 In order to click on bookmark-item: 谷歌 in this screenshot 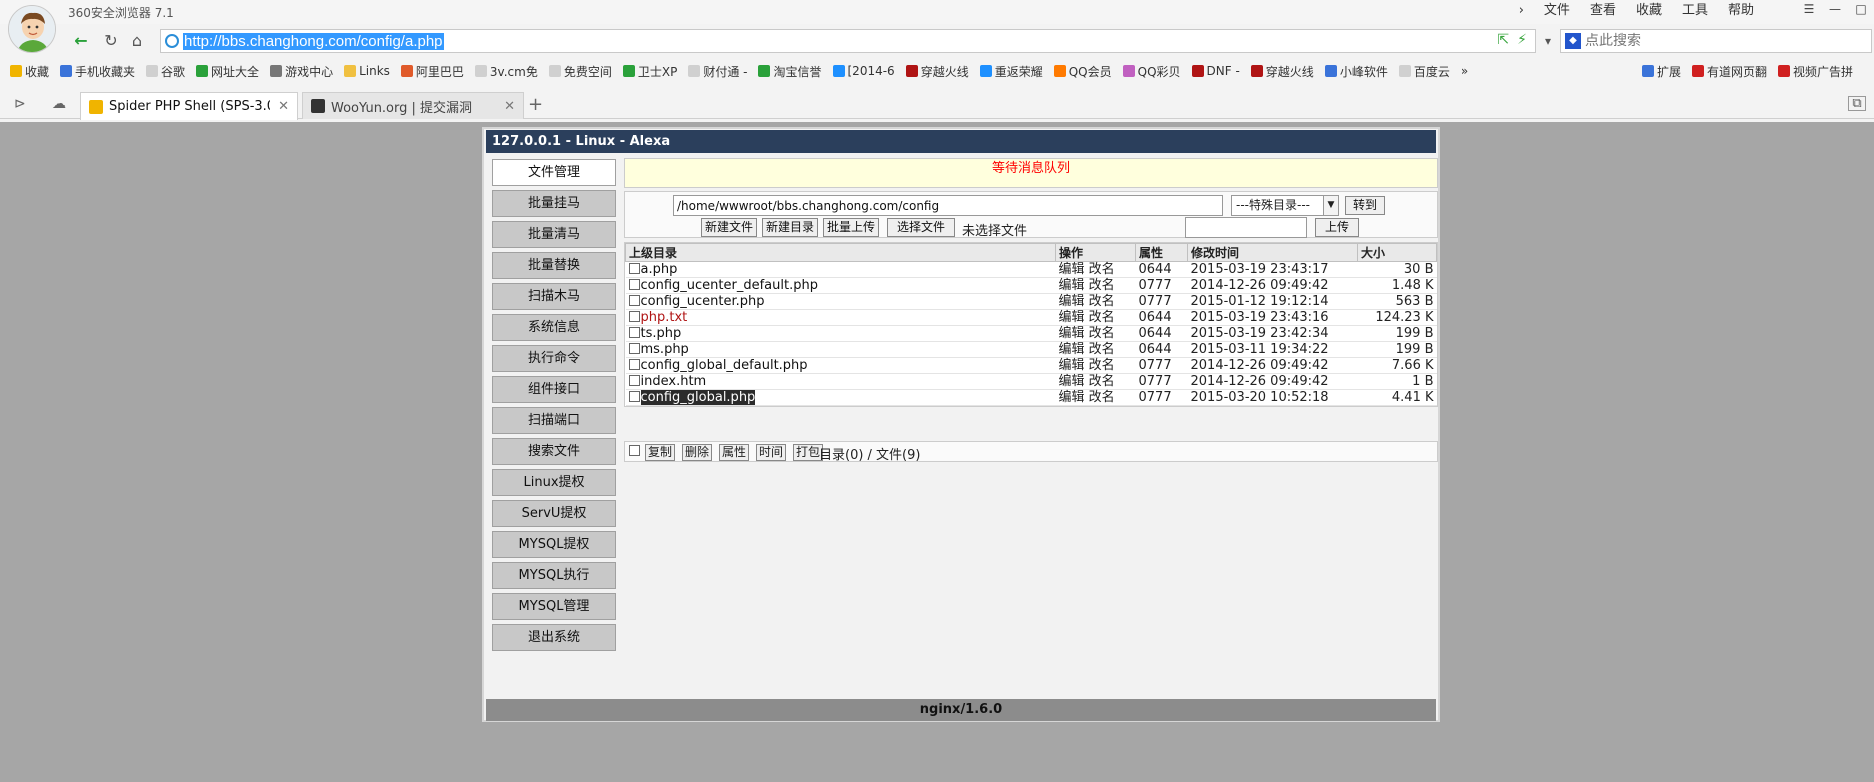, I will do `click(165, 71)`.